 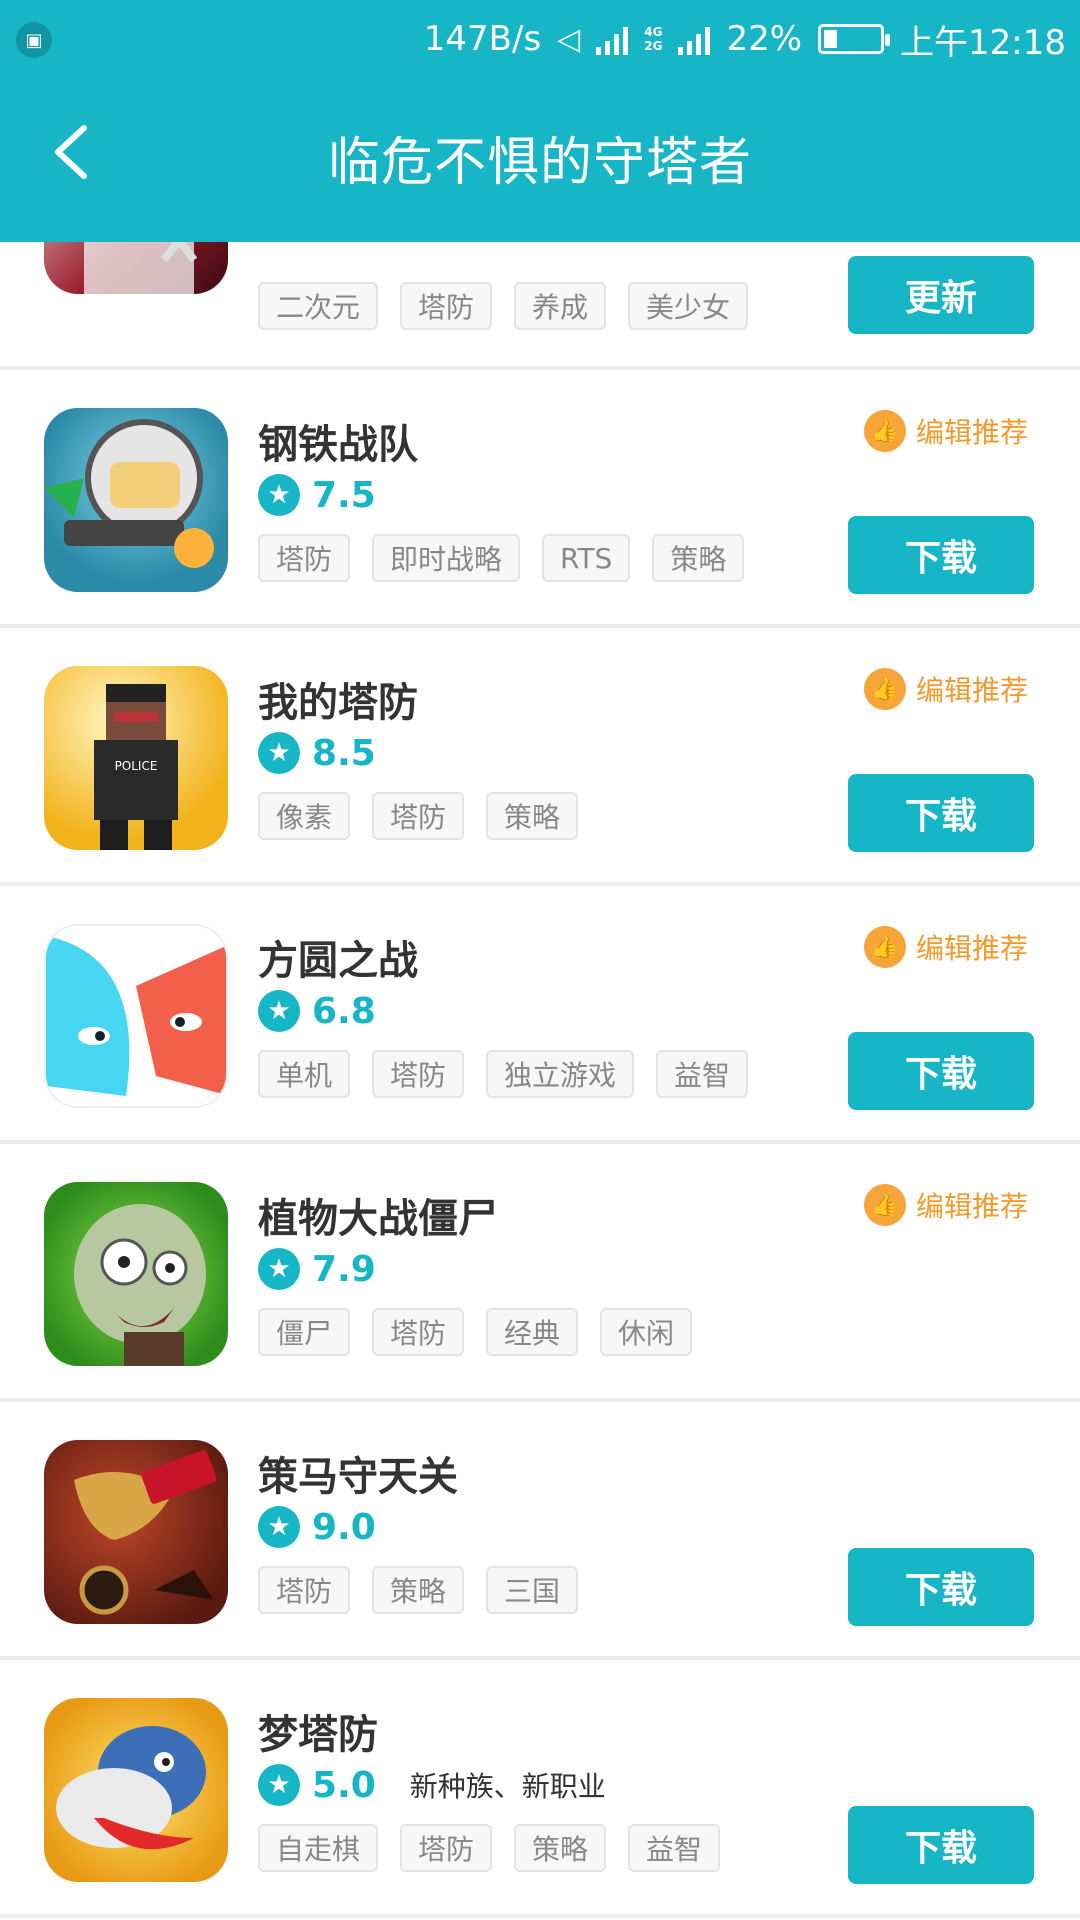 What do you see at coordinates (378, 1215) in the screenshot?
I see `app-name: 植物大战僵尸` at bounding box center [378, 1215].